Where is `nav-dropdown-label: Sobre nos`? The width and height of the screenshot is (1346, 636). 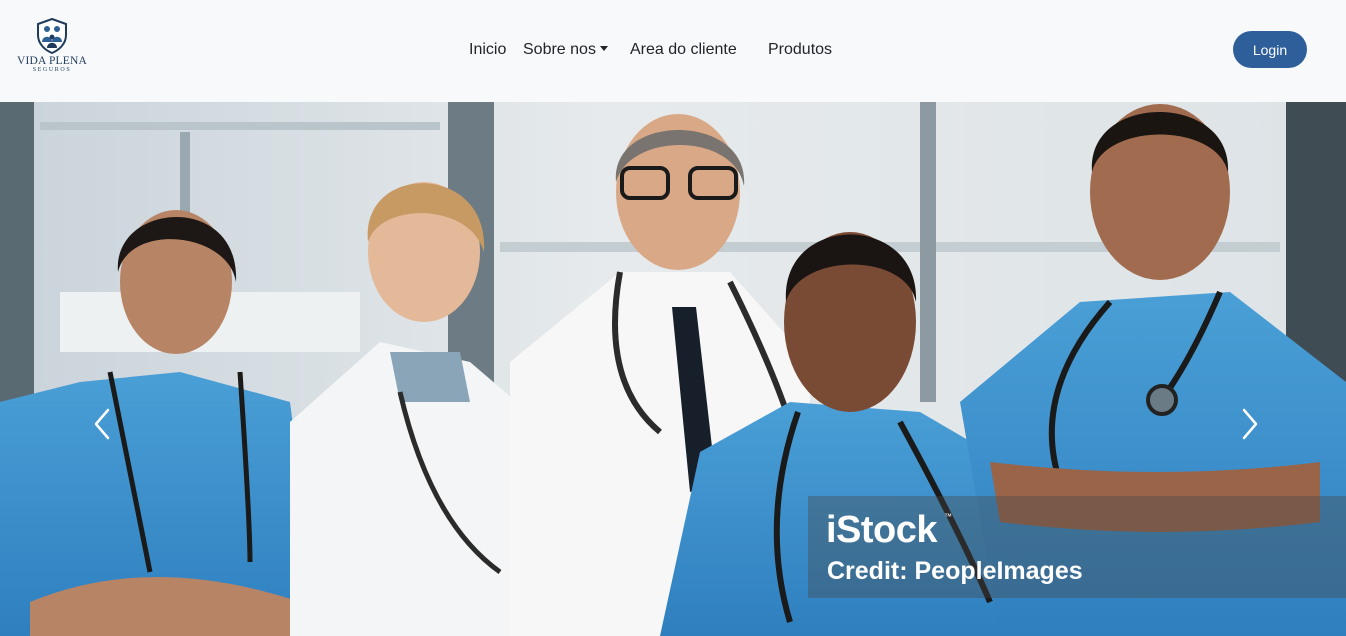 nav-dropdown-label: Sobre nos is located at coordinates (559, 49).